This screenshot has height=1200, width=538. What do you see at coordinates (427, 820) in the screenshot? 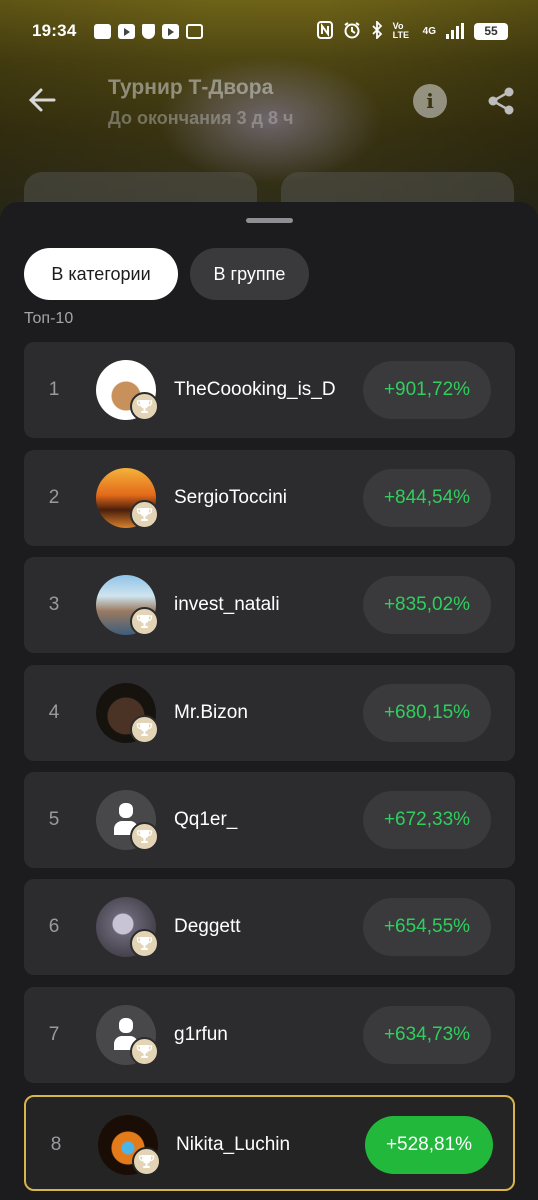
I see `return-percentage: +672,33%` at bounding box center [427, 820].